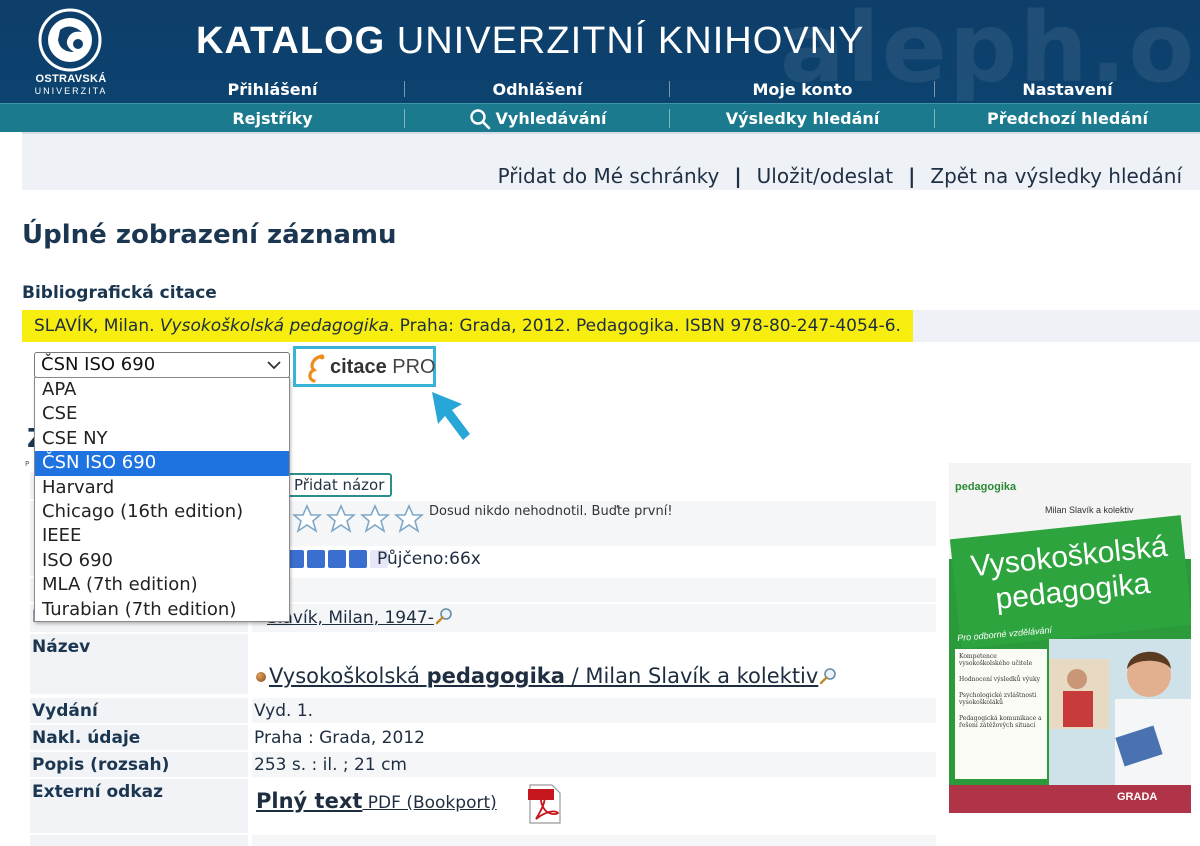  I want to click on row-label, so click(140, 840).